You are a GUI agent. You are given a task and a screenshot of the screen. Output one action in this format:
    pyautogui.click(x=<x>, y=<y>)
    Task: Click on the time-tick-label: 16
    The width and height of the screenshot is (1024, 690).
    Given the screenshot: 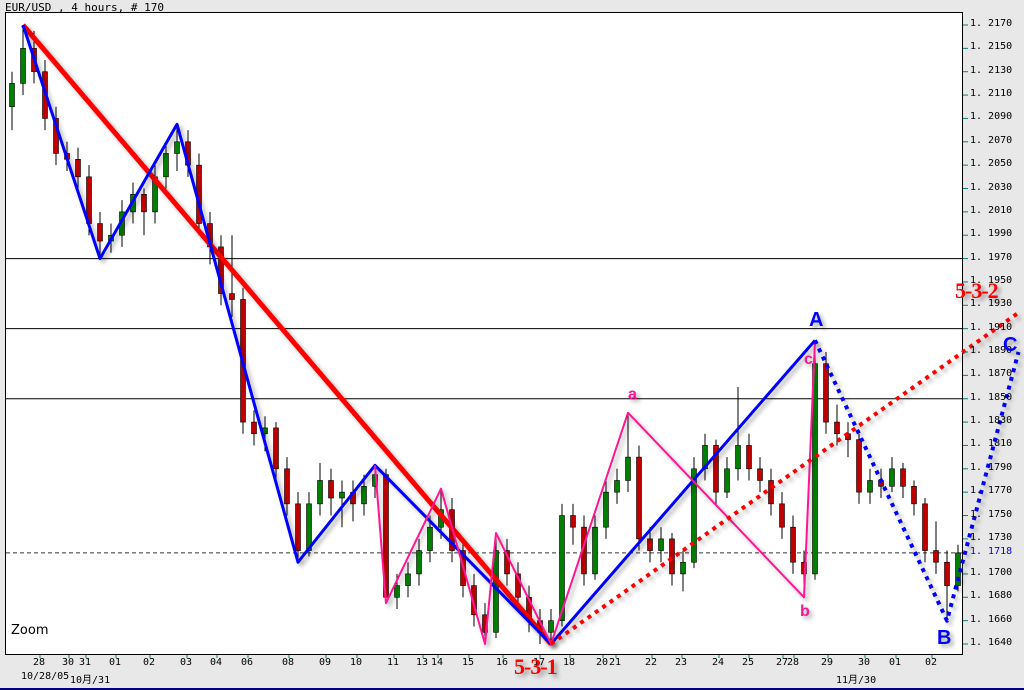 What is the action you would take?
    pyautogui.click(x=502, y=662)
    